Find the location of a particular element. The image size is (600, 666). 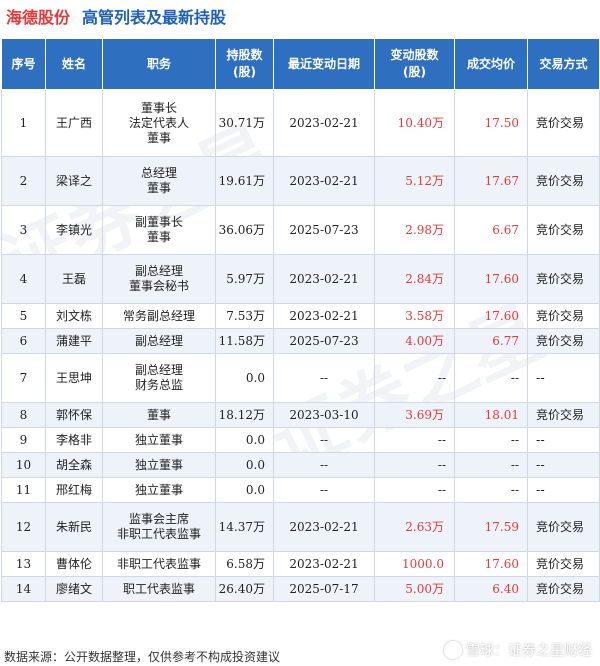

avg-price: 6.67 is located at coordinates (491, 230).